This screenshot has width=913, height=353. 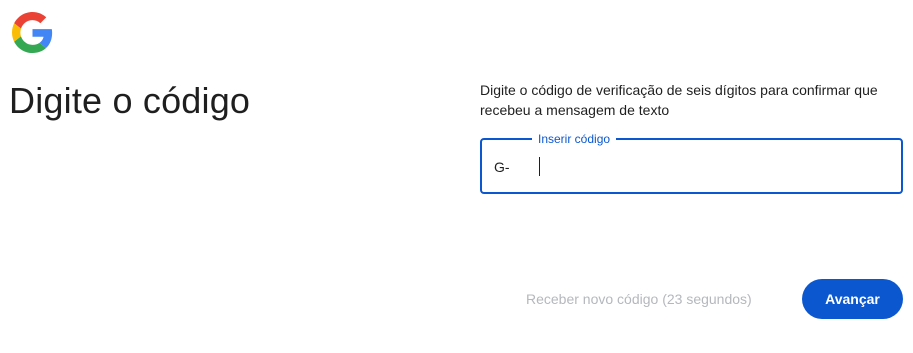 I want to click on resend-code-button: Receber novo código (23 segundos), so click(x=639, y=299).